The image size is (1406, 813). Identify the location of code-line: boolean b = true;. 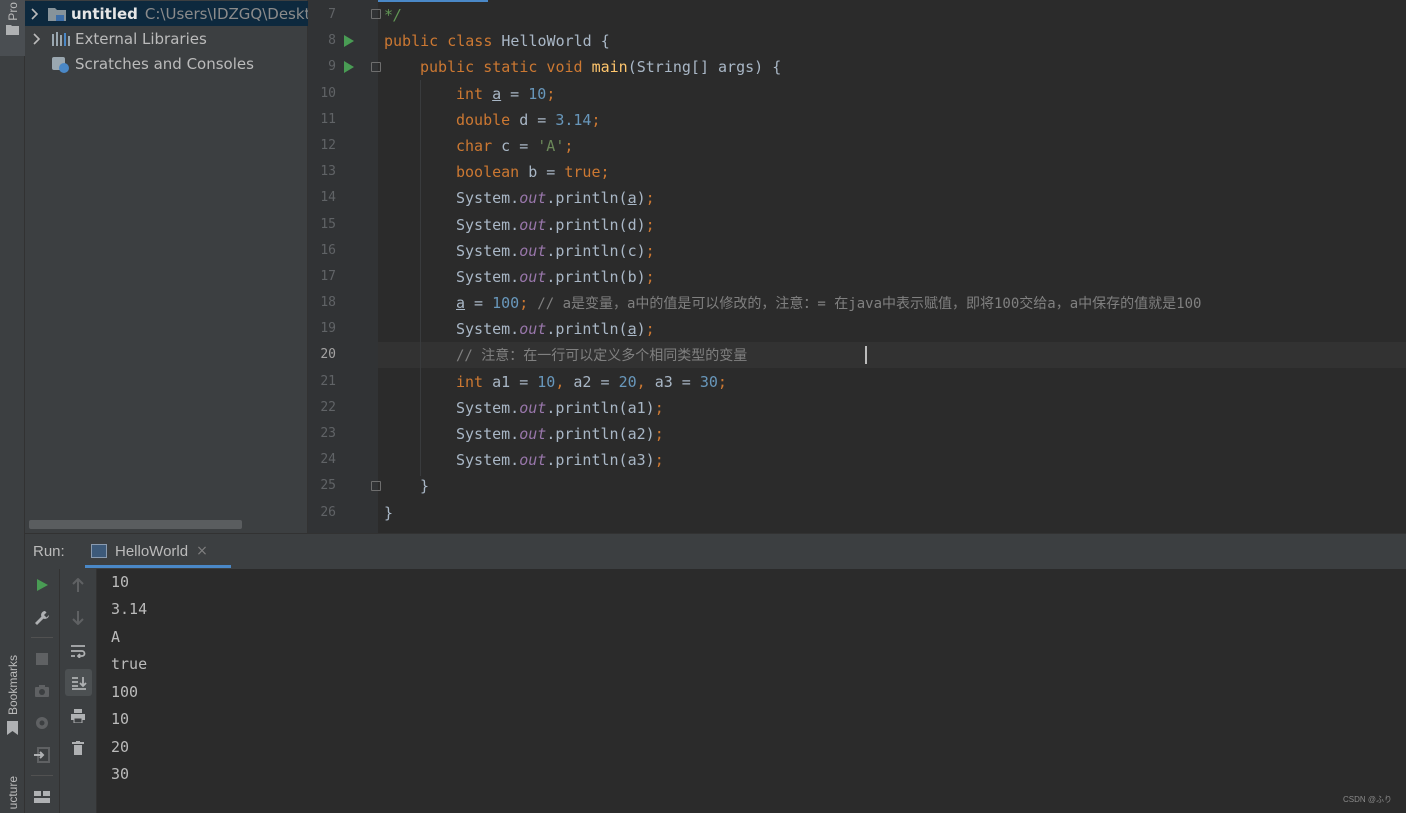
(533, 172).